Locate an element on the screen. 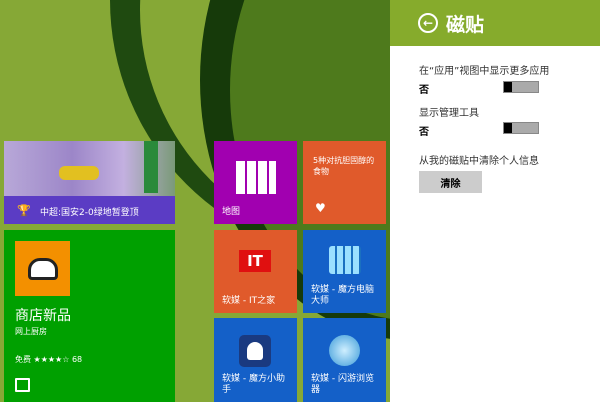  browser-tile: 软媒 - 闪游浏览器 is located at coordinates (344, 360).